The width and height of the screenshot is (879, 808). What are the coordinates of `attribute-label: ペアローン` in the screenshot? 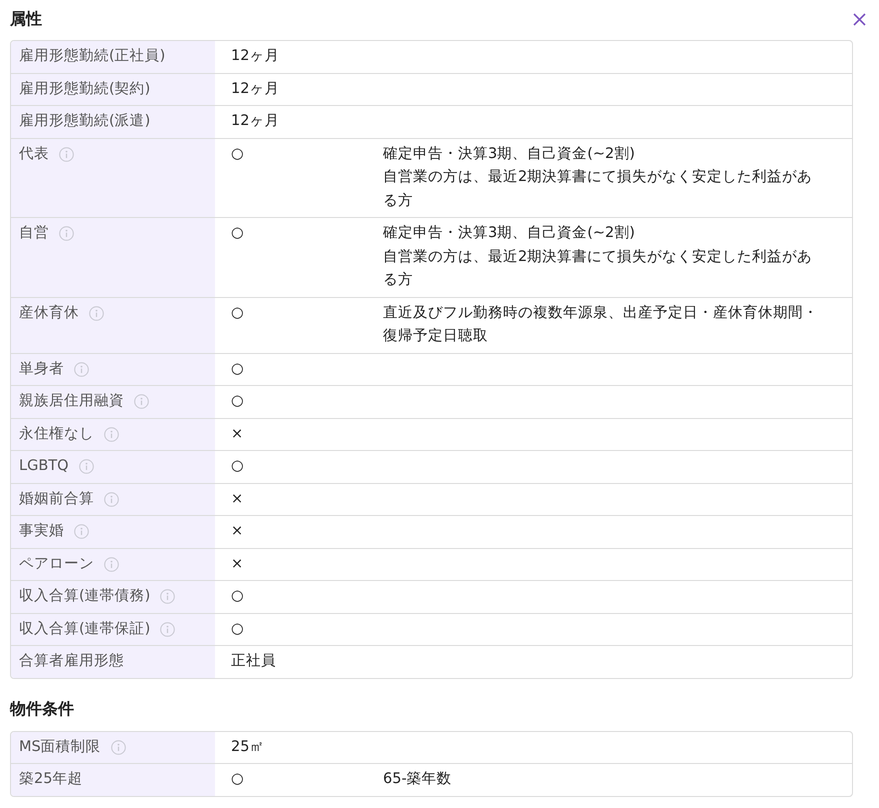 It's located at (56, 564).